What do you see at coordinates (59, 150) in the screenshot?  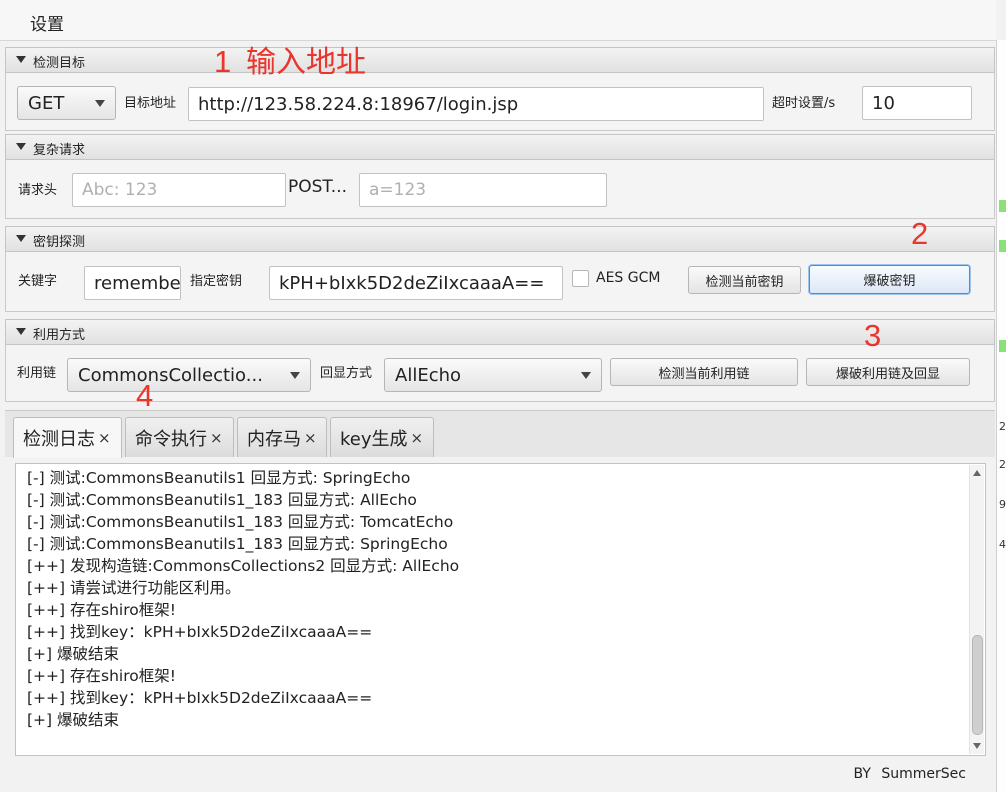 I see `complex-request-panel-title: 复杂请求` at bounding box center [59, 150].